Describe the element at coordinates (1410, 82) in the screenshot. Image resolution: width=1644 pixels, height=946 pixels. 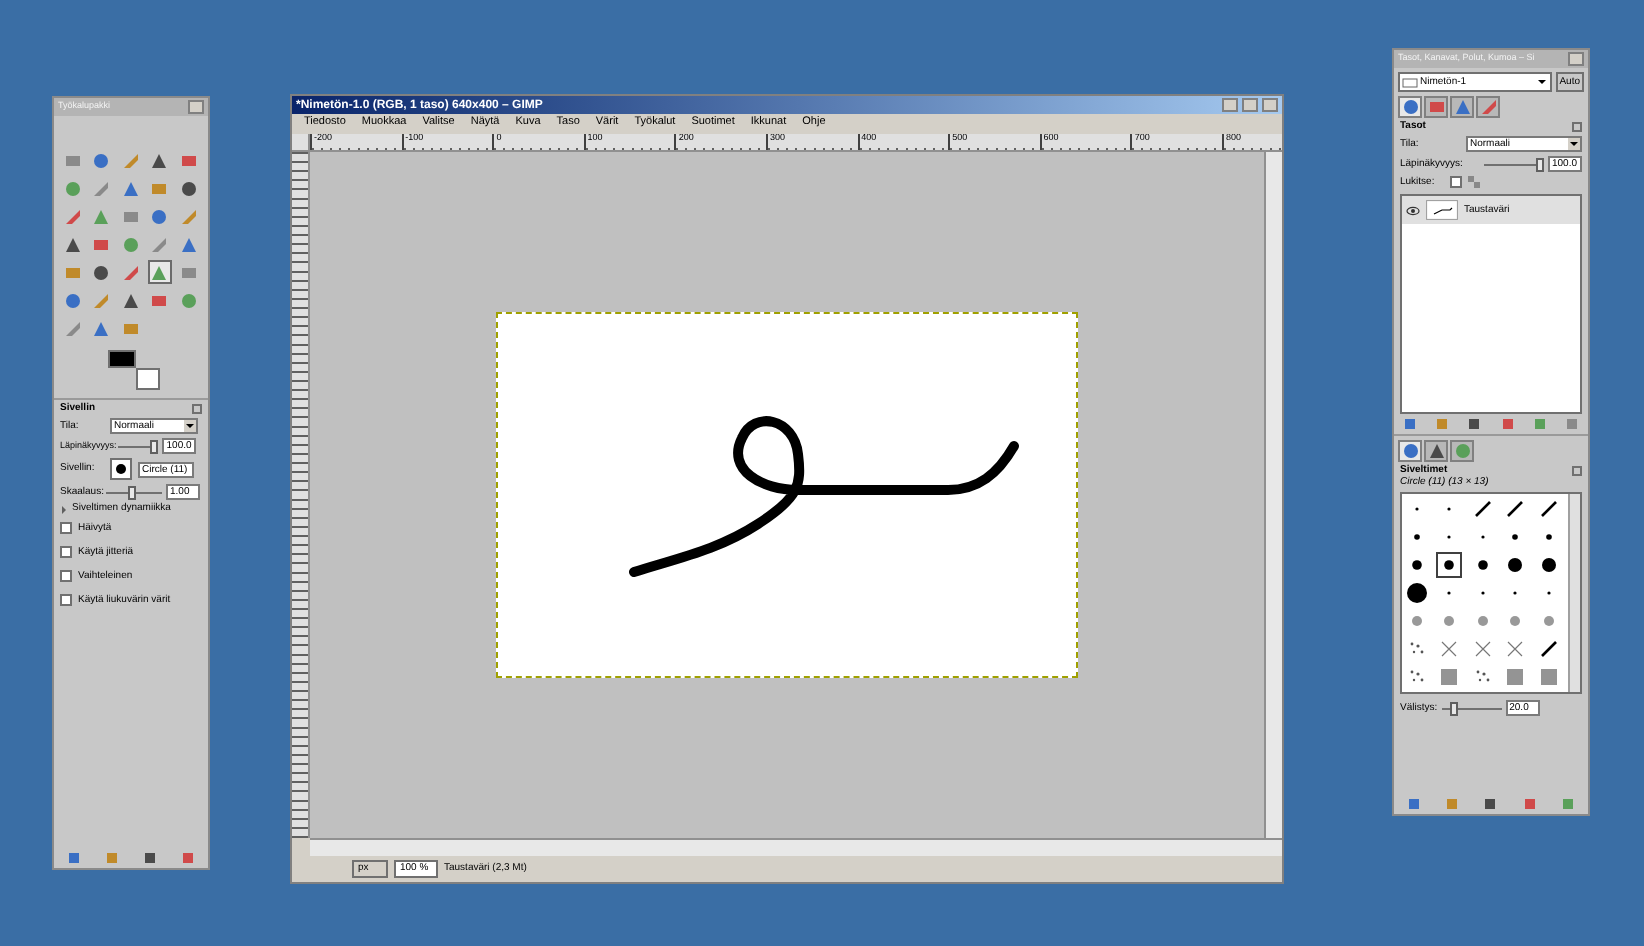
I see `image-thumbnail-icon` at that location.